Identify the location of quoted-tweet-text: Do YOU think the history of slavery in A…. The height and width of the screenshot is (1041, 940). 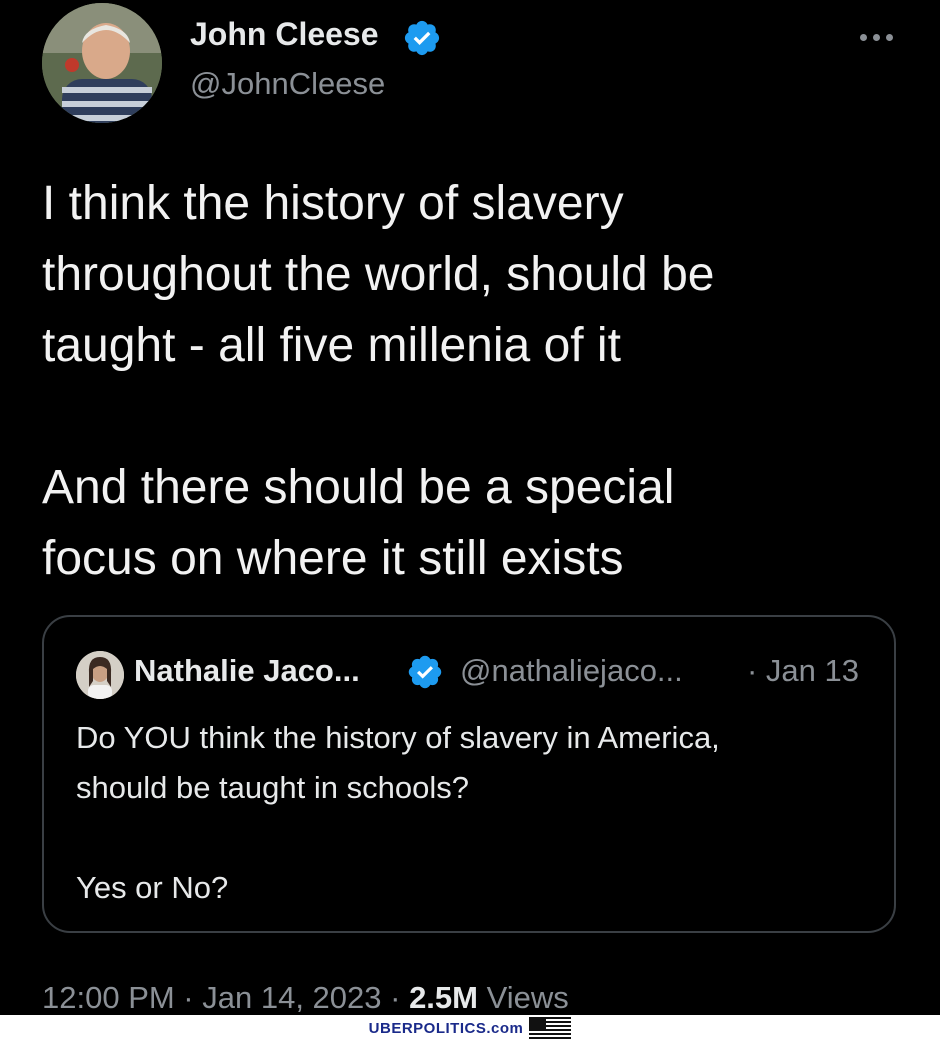
(398, 812).